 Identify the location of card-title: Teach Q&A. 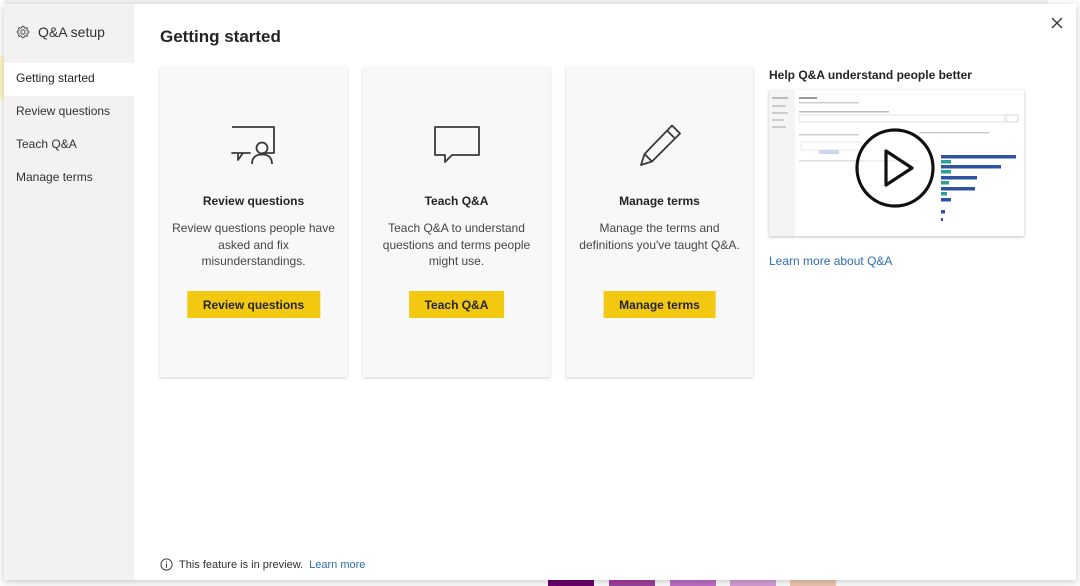
(456, 201).